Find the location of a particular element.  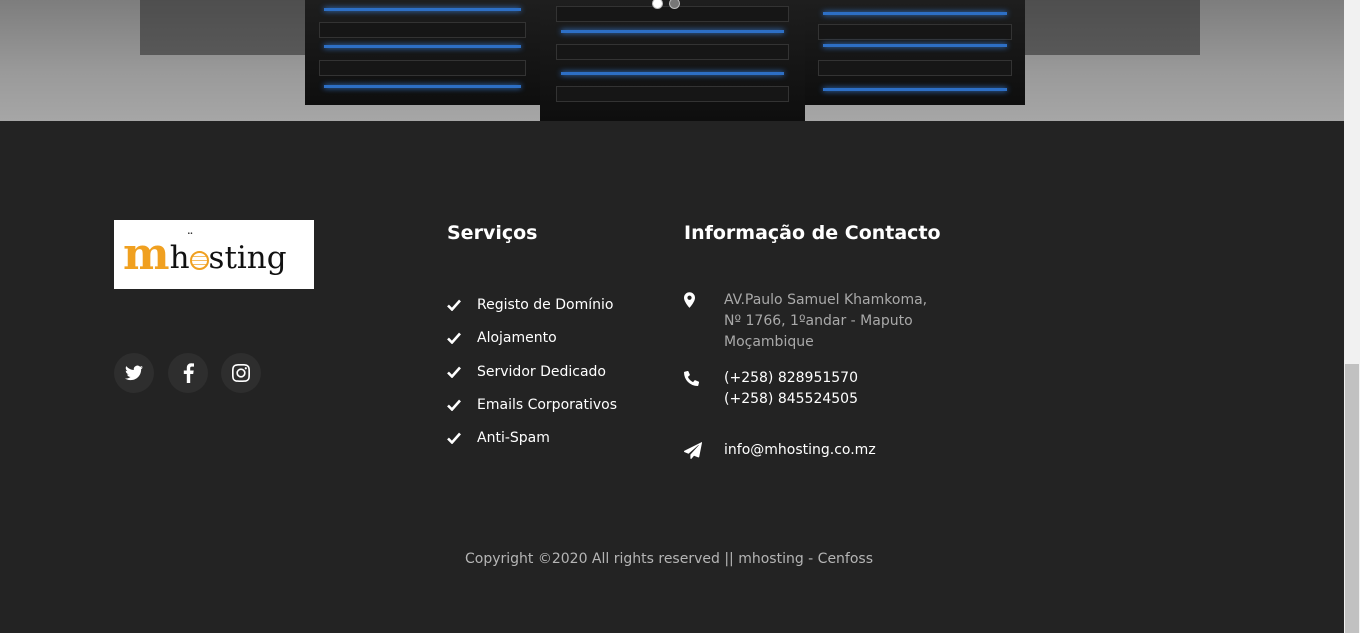

service-label: Alojamento is located at coordinates (517, 338).